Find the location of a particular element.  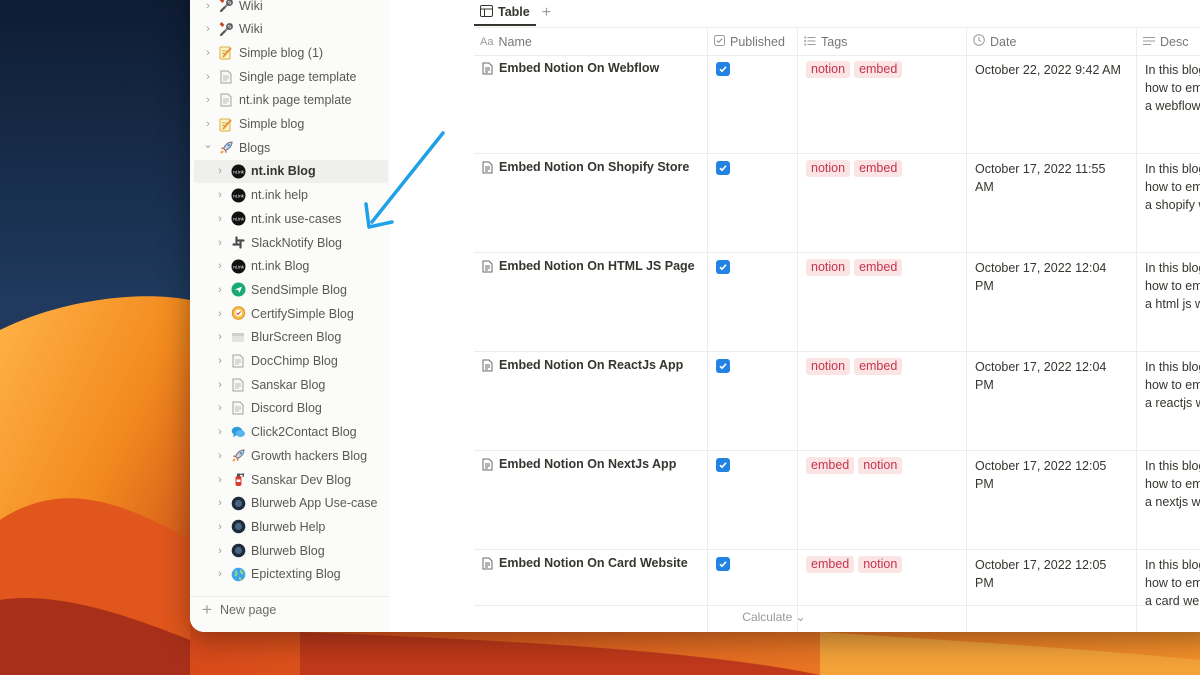

cell-date: October 17, 2022 12:05 PM is located at coordinates (1051, 499).